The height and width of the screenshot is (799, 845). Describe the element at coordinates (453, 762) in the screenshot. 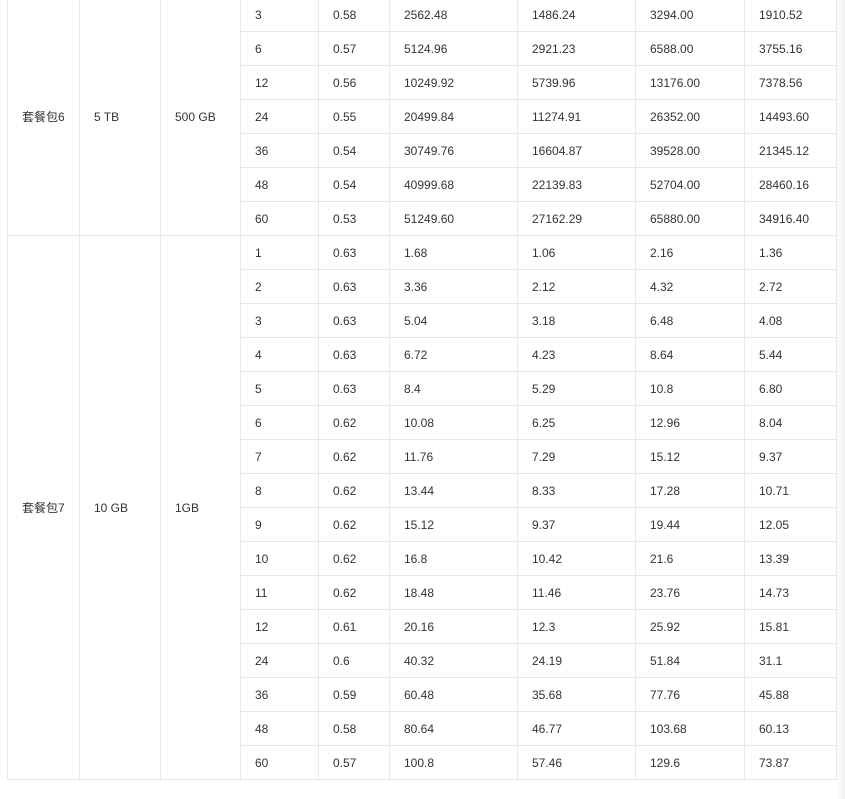

I see `price-cell: 100.8` at that location.